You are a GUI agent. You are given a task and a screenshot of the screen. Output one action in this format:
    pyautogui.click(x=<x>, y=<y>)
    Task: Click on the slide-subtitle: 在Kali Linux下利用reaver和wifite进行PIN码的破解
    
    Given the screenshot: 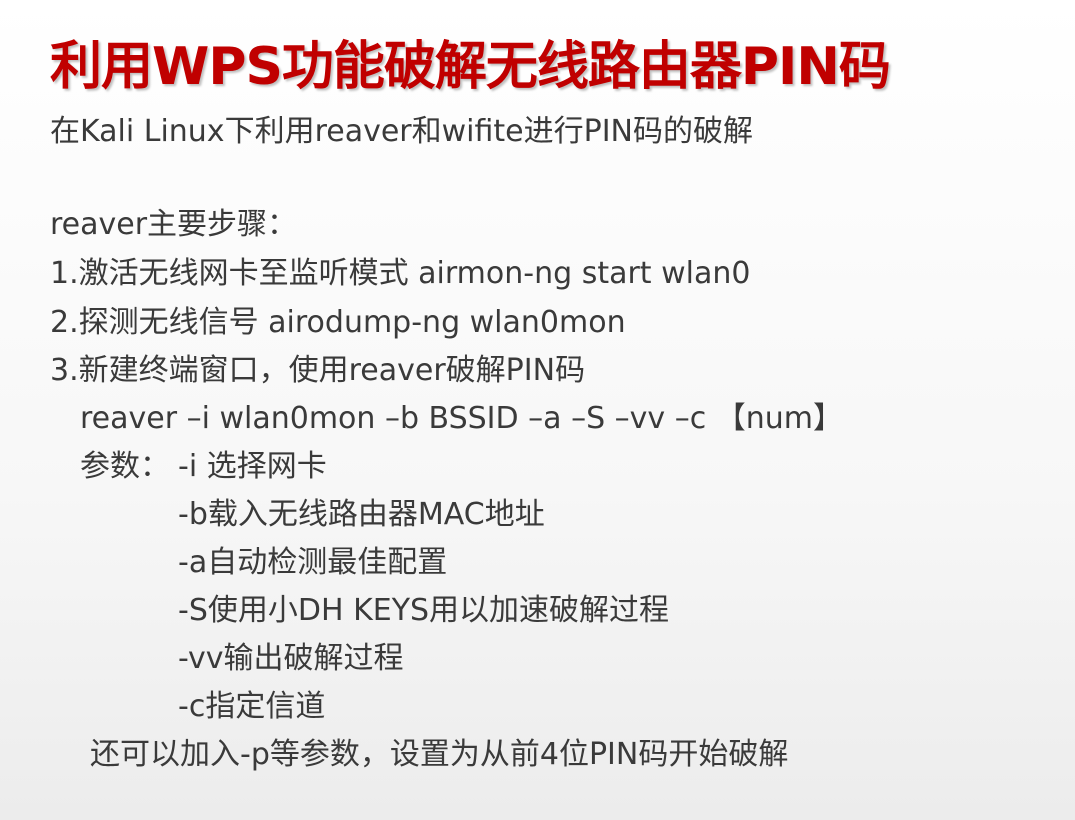 What is the action you would take?
    pyautogui.click(x=401, y=131)
    